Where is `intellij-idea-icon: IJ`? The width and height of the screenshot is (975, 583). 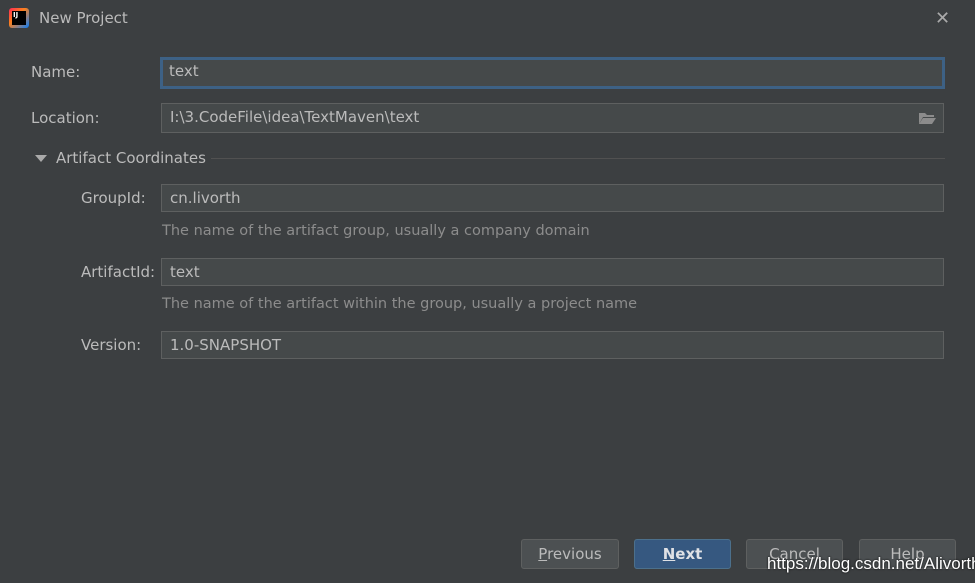 intellij-idea-icon: IJ is located at coordinates (19, 18).